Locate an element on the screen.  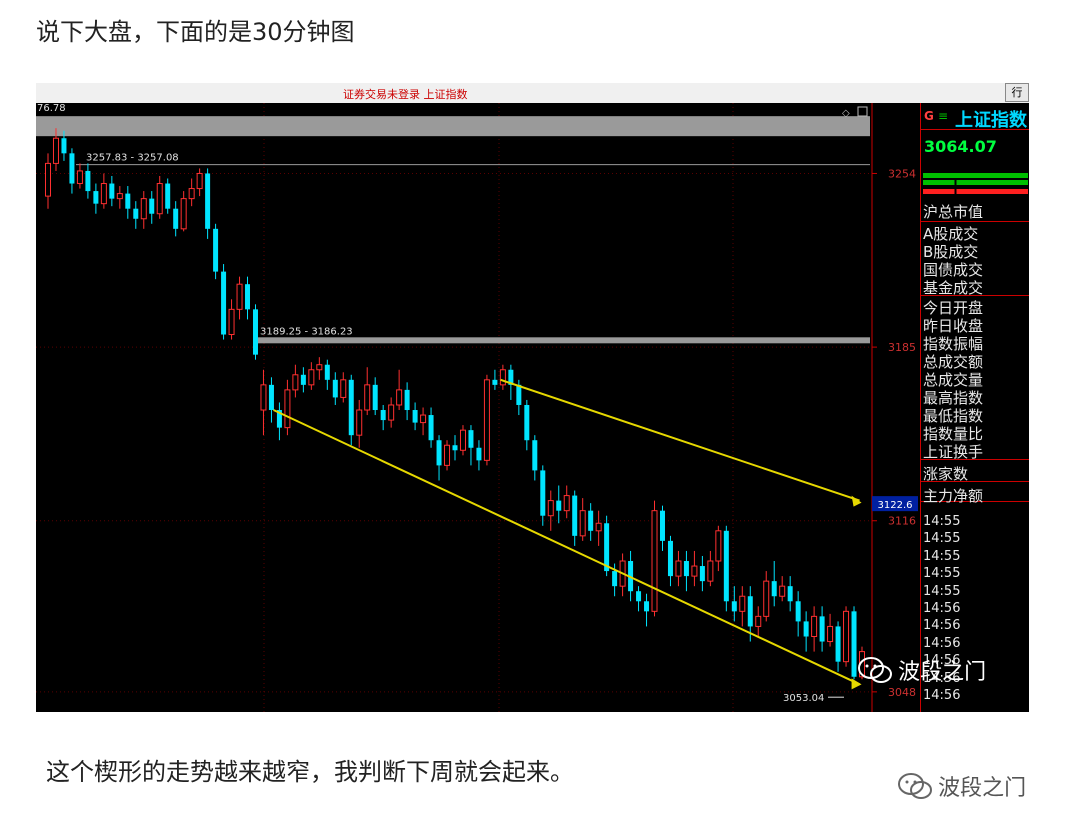
green-bar-lower is located at coordinates (975, 182).